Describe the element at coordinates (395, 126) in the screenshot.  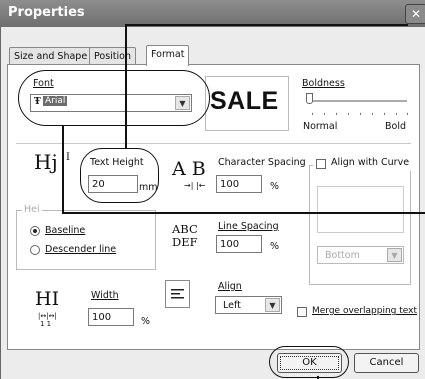
I see `boldness-max-label: Bold` at that location.